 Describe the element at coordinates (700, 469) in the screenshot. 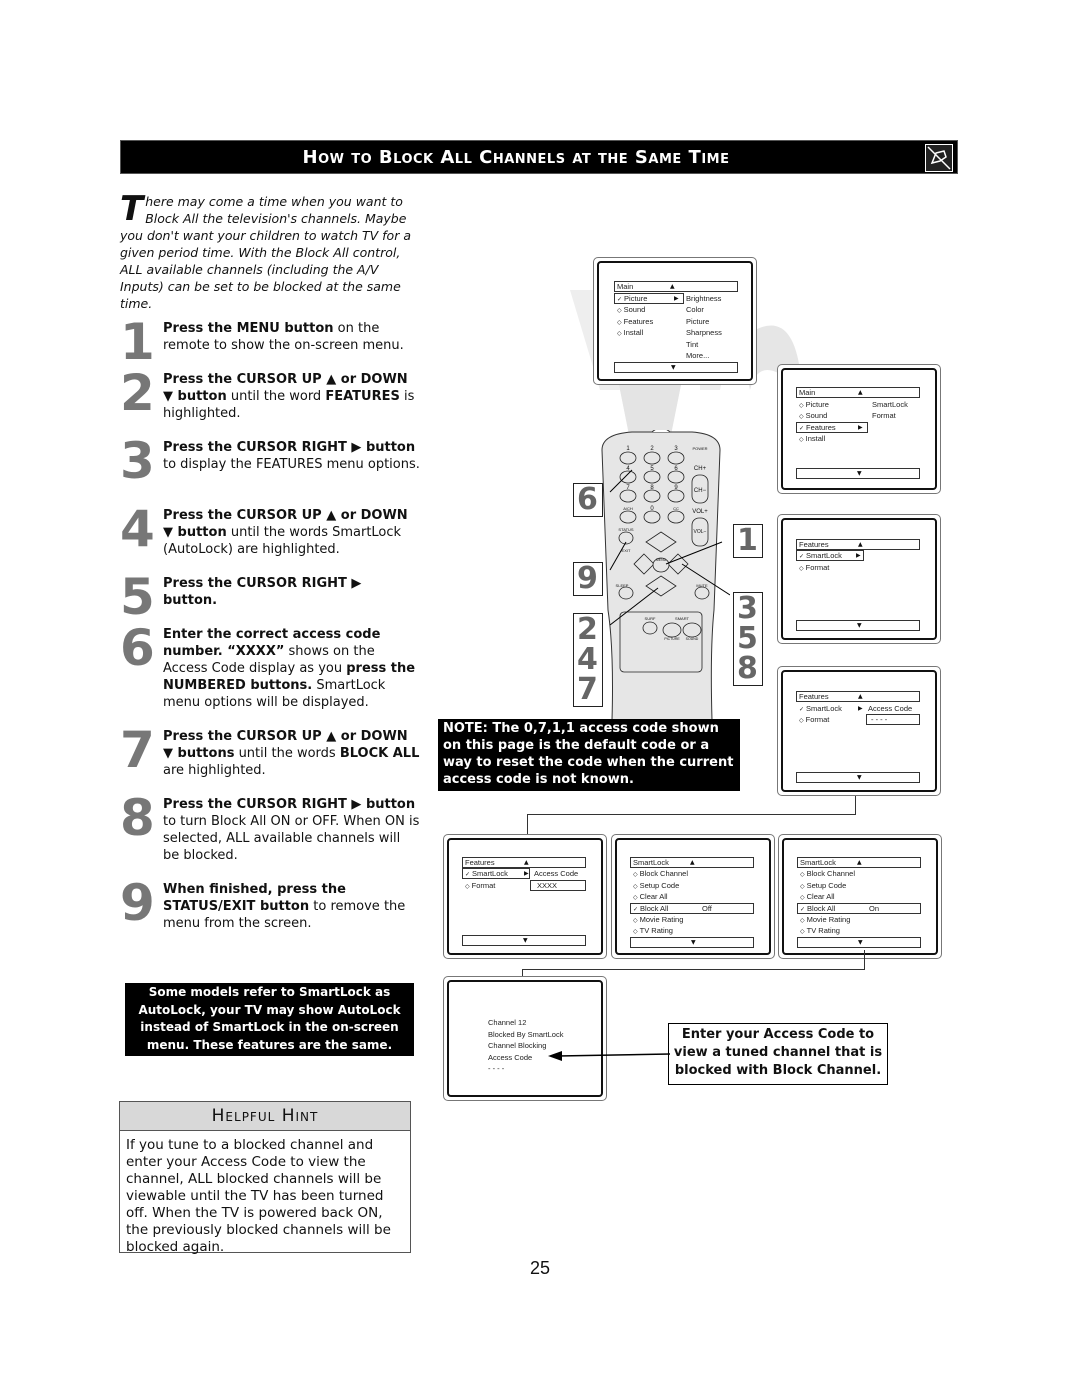

I see `remote-key: CH+` at that location.